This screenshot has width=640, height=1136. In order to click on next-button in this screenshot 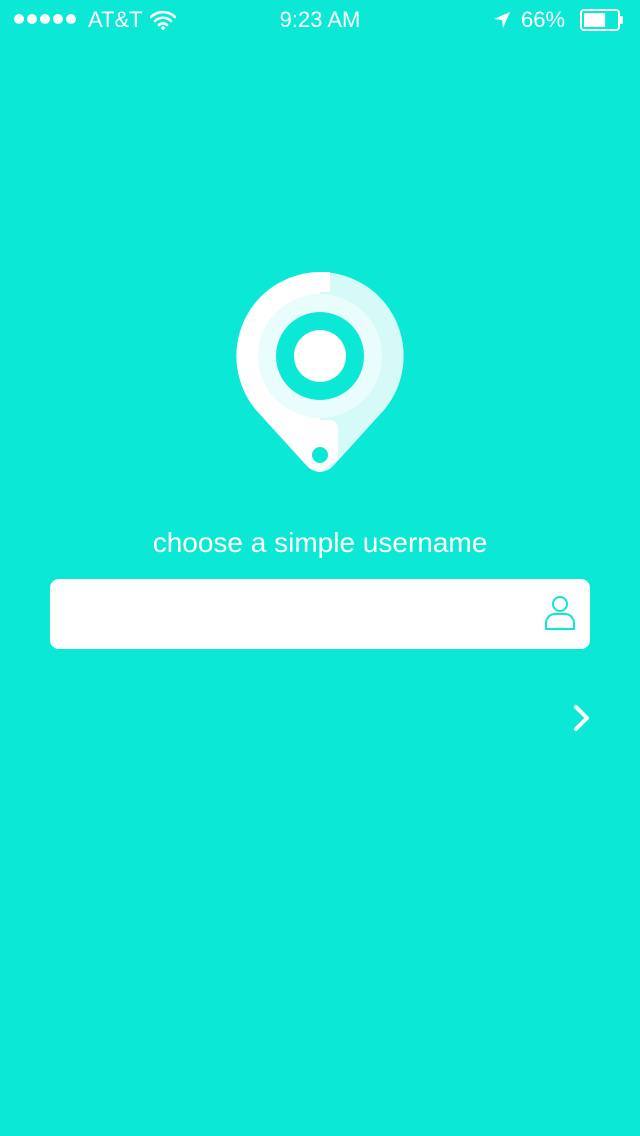, I will do `click(582, 718)`.